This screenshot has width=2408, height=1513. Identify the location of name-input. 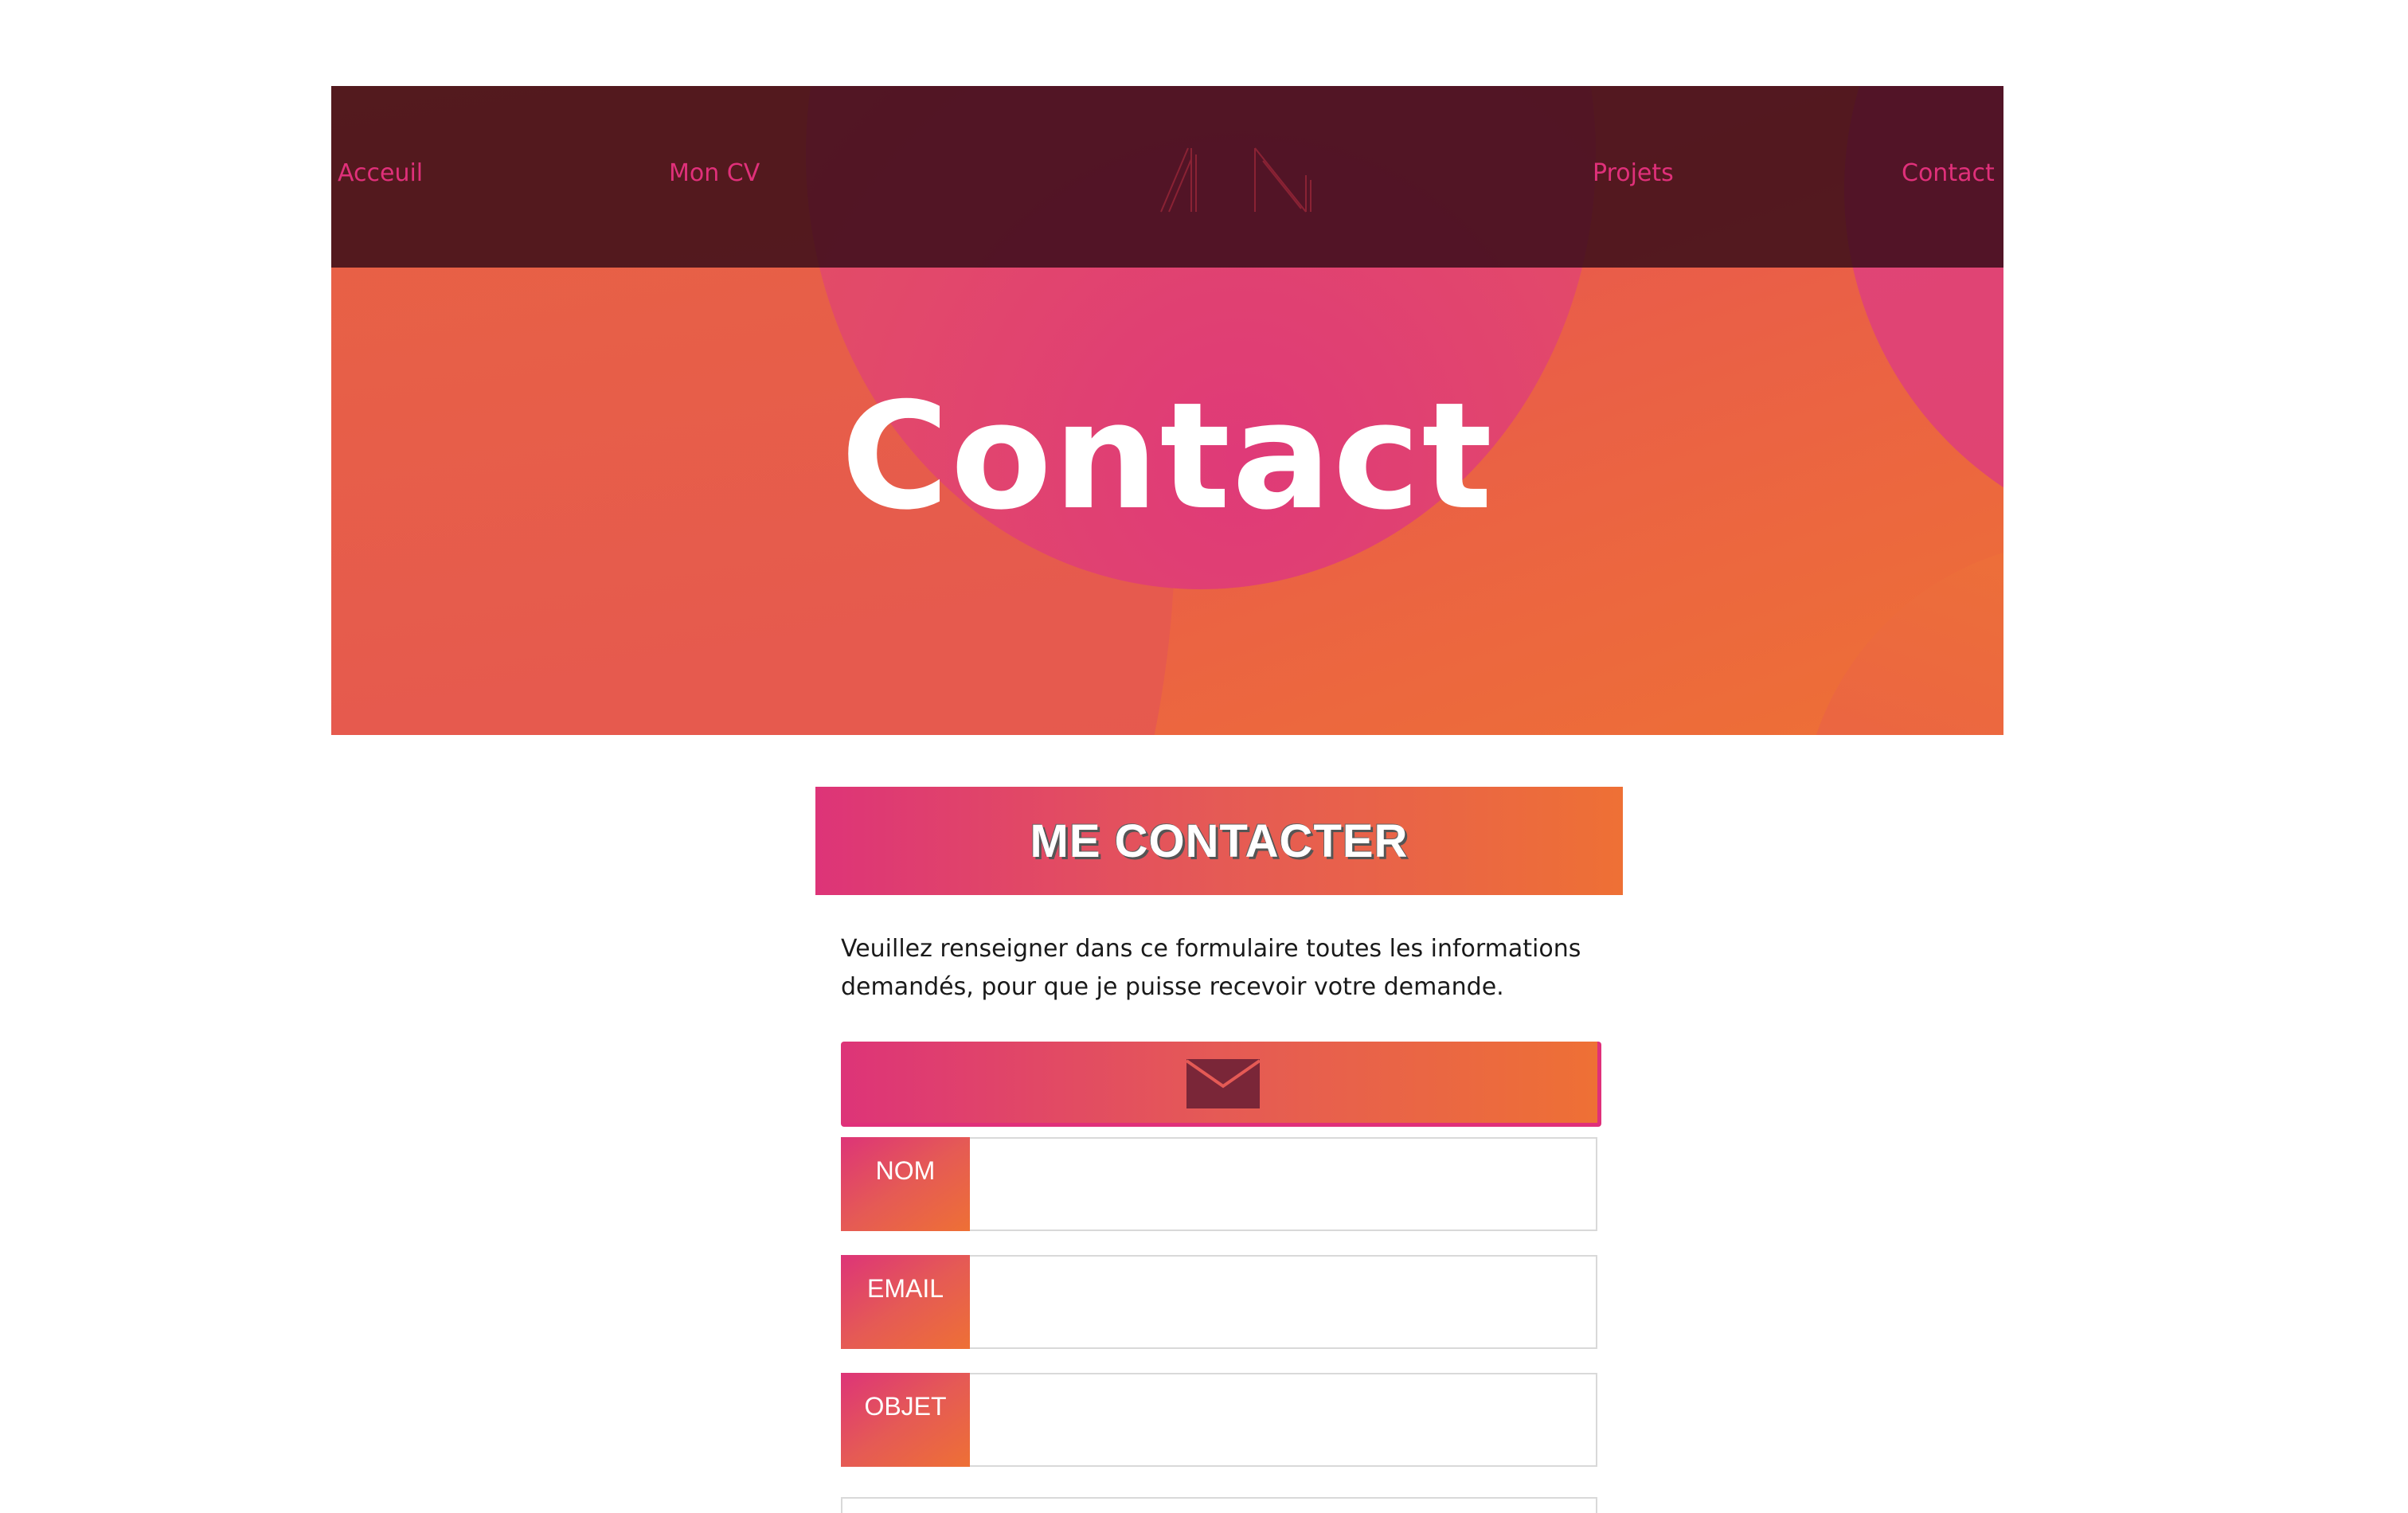
(1283, 1184).